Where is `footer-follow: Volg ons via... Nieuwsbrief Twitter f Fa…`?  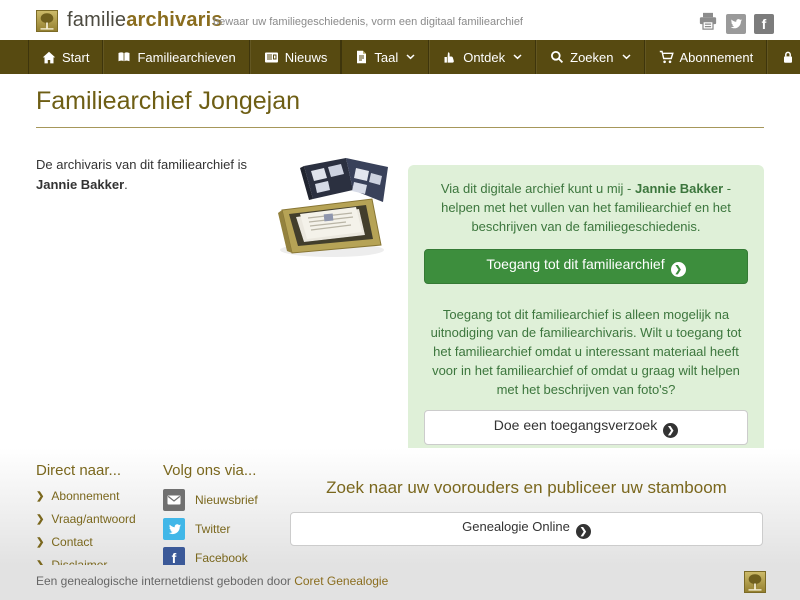
footer-follow: Volg ons via... Nieuwsbrief Twitter f Fa… is located at coordinates (210, 519).